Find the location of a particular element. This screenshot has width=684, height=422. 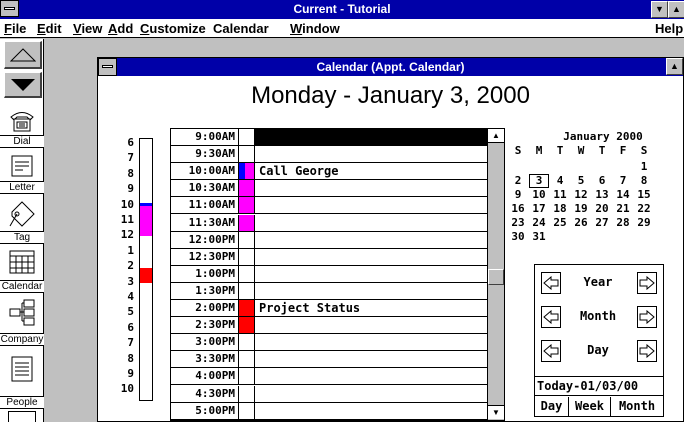

calendar-day: 7 is located at coordinates (623, 180).